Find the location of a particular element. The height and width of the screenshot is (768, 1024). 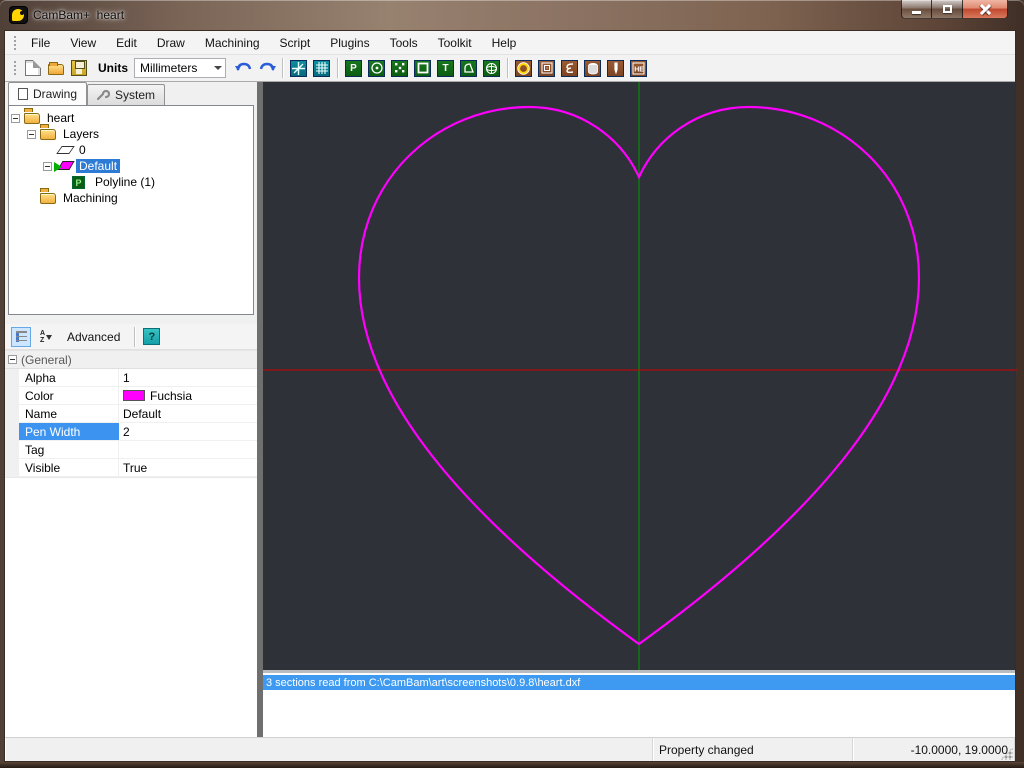

property-name: Tag is located at coordinates (69, 449).